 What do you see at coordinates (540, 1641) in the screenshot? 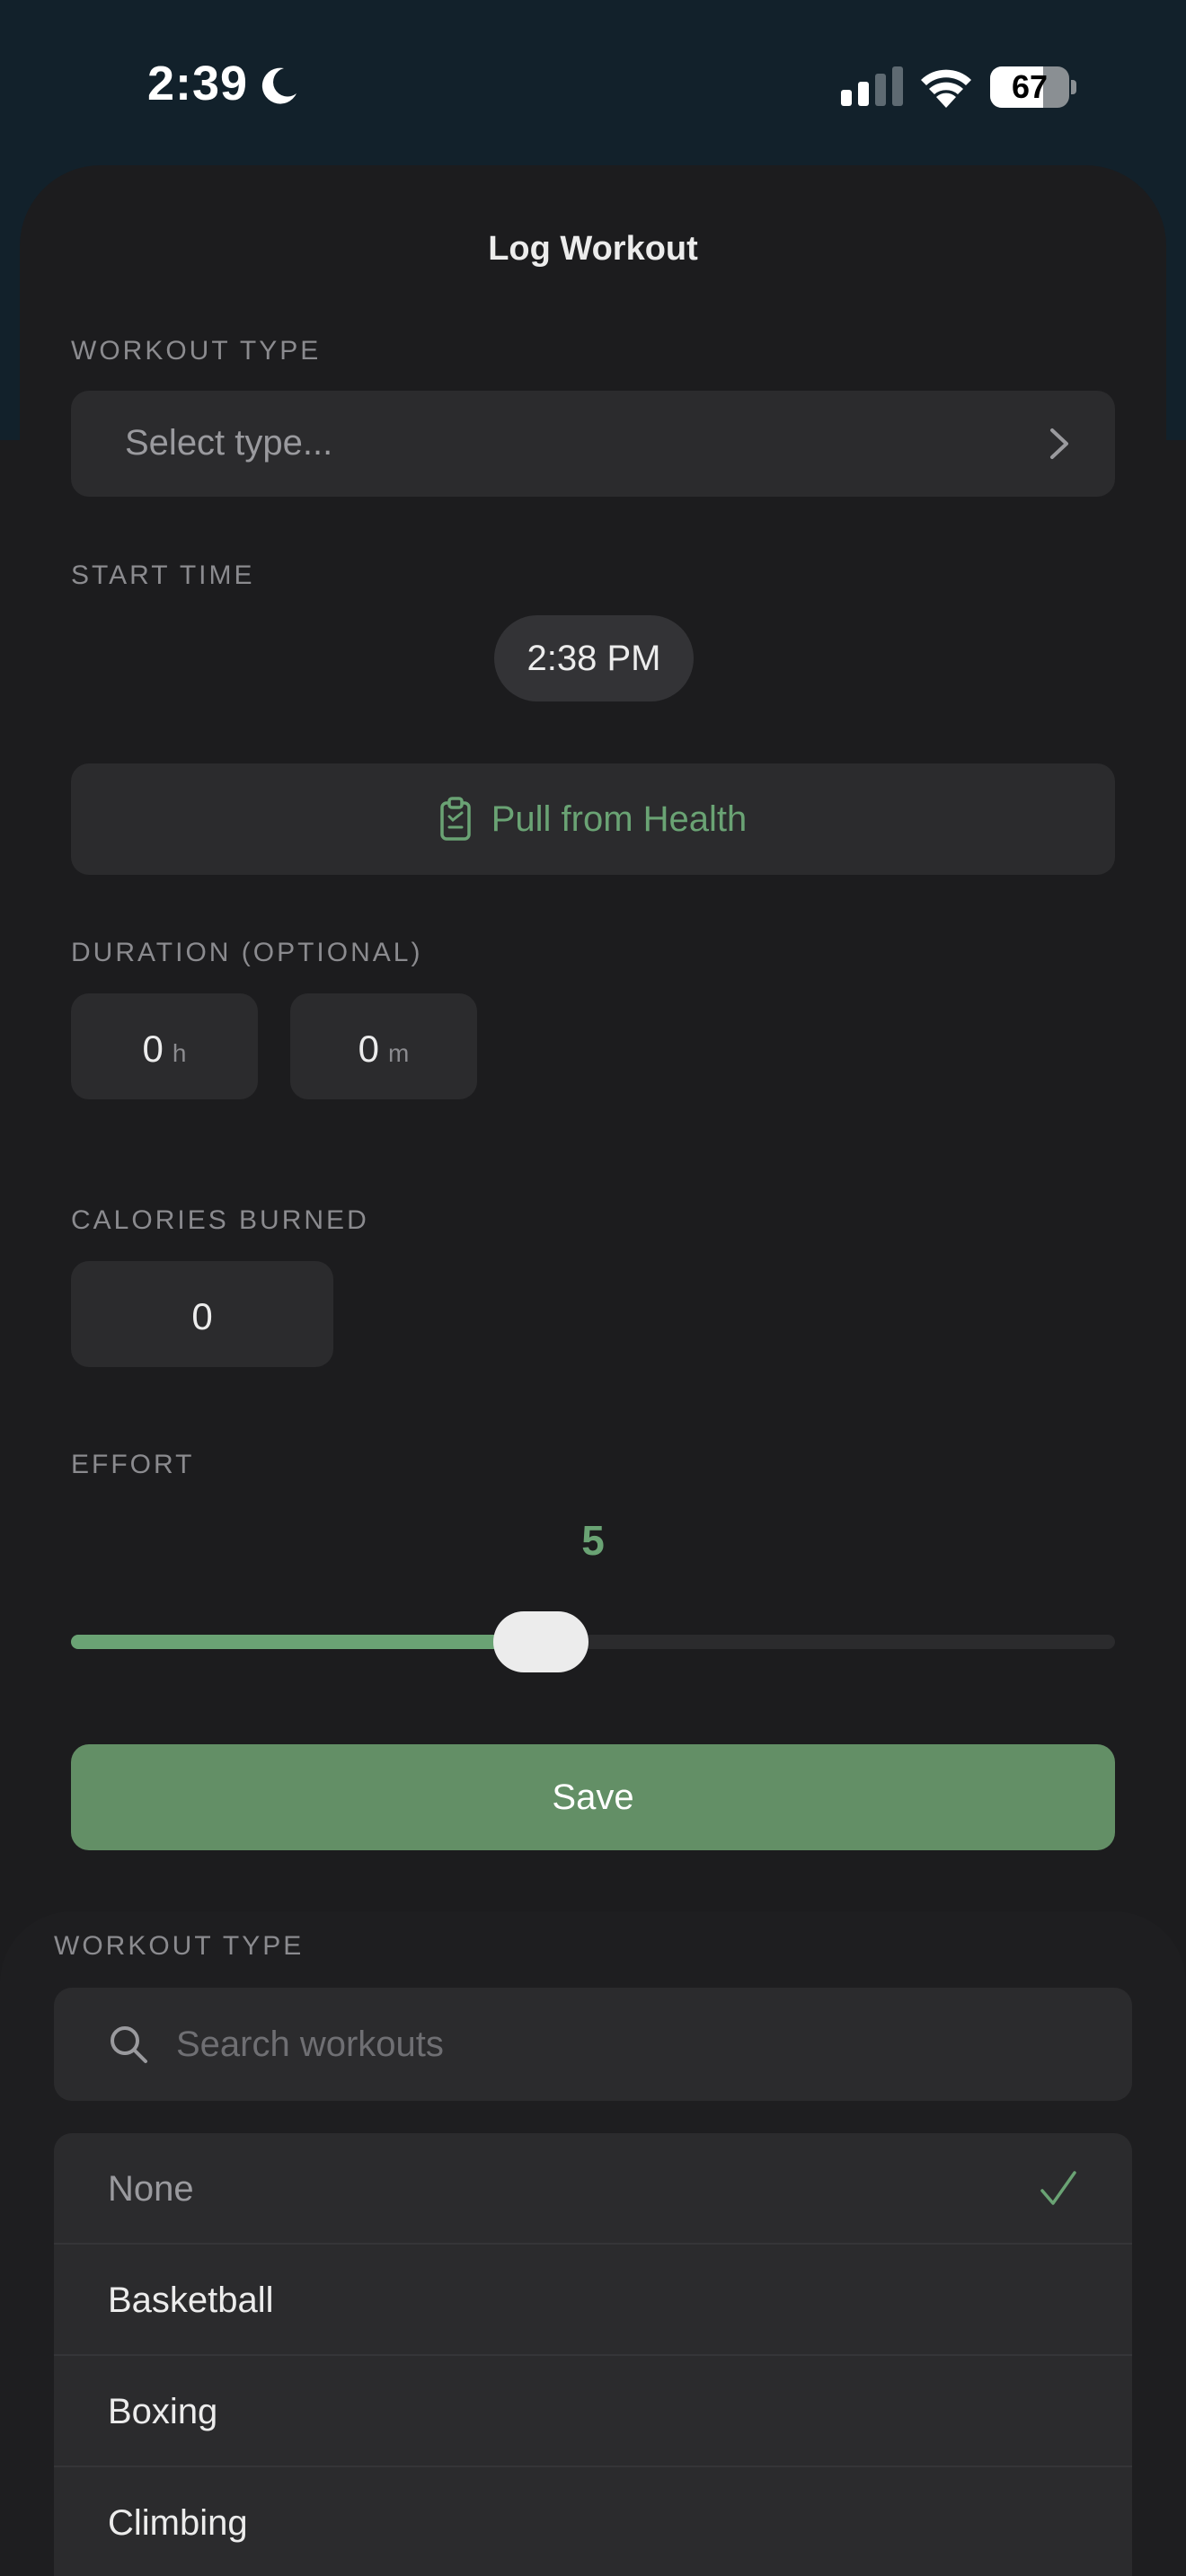
I see `effort-slider-thumb` at bounding box center [540, 1641].